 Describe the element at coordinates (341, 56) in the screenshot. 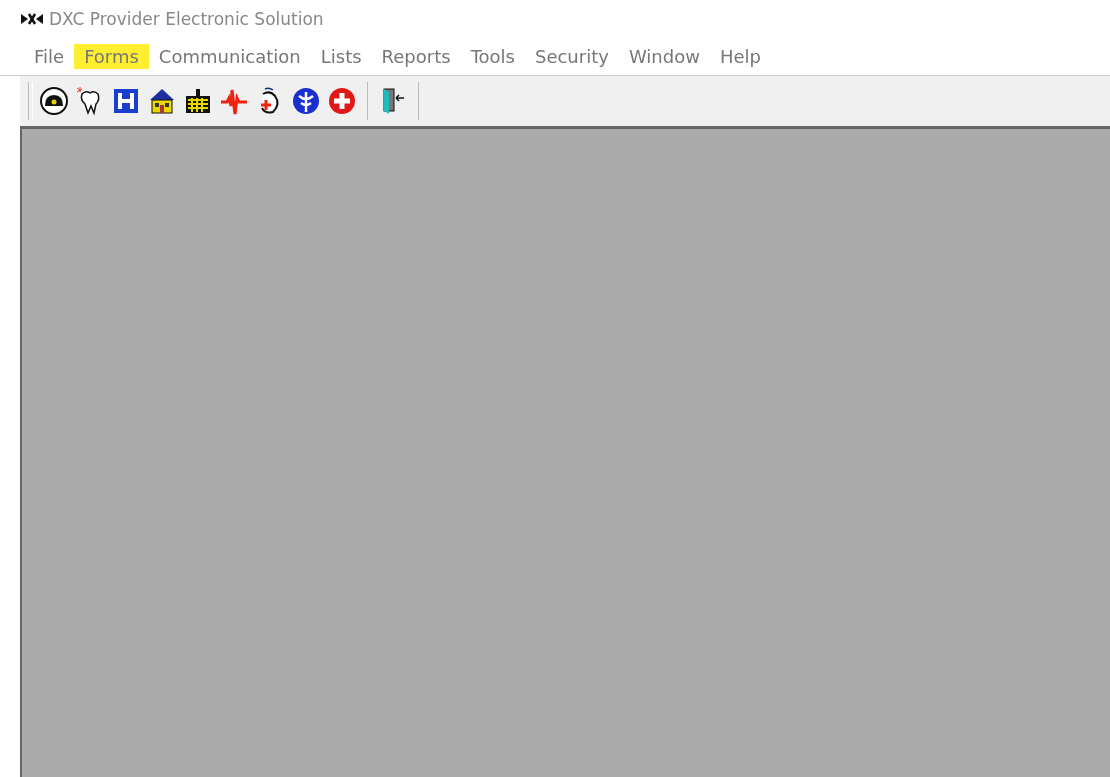

I see `menu-item: Lists` at that location.